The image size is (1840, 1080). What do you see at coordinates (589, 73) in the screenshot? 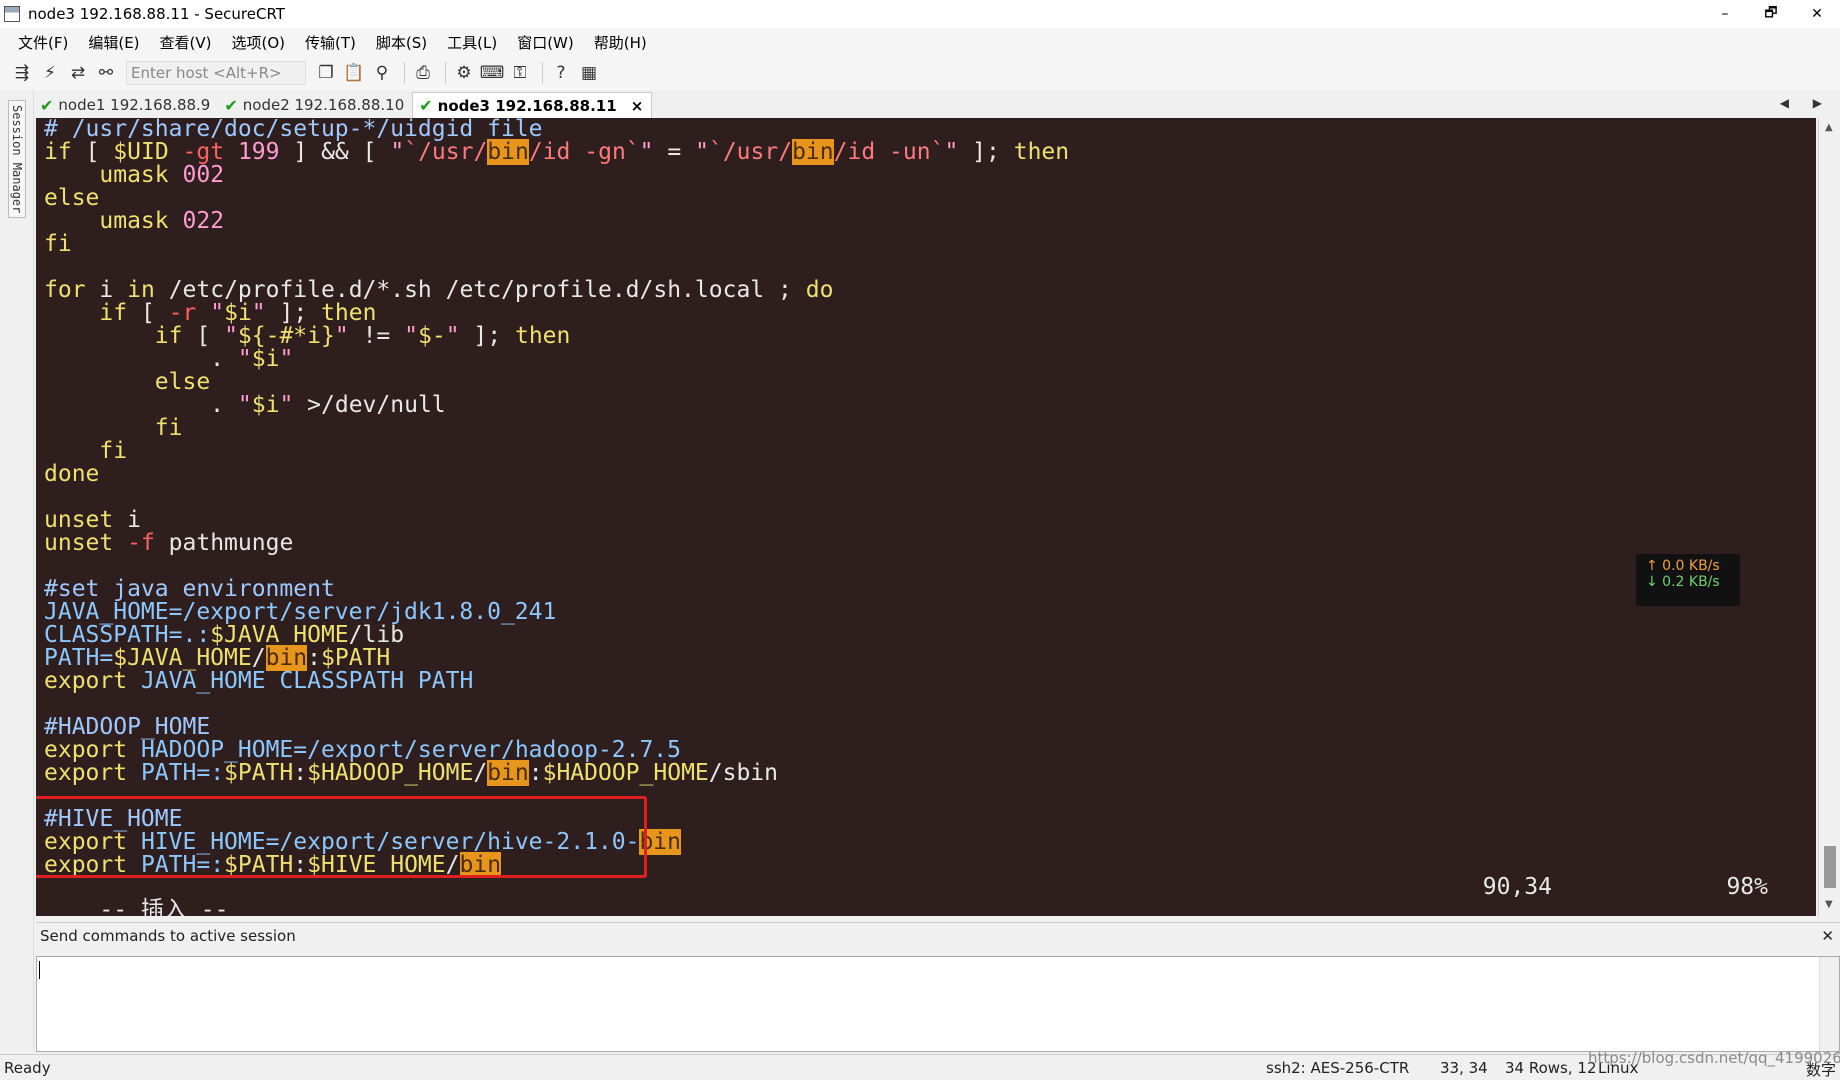
I see `sftp-icon: ▦` at bounding box center [589, 73].